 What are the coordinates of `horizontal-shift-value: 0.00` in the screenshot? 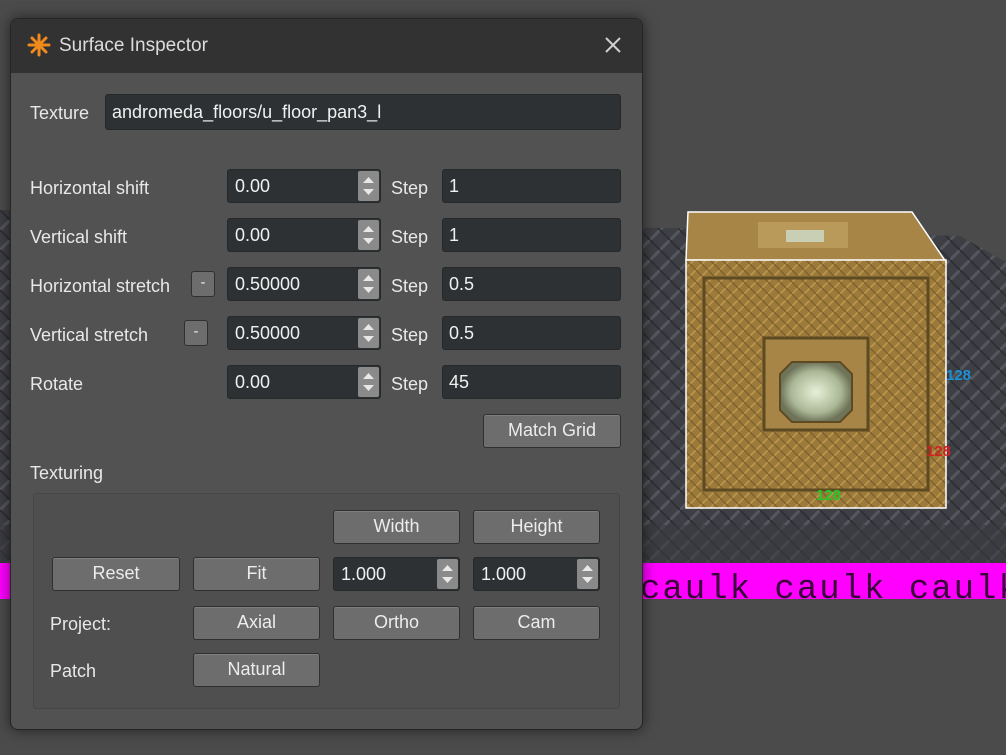 It's located at (253, 186).